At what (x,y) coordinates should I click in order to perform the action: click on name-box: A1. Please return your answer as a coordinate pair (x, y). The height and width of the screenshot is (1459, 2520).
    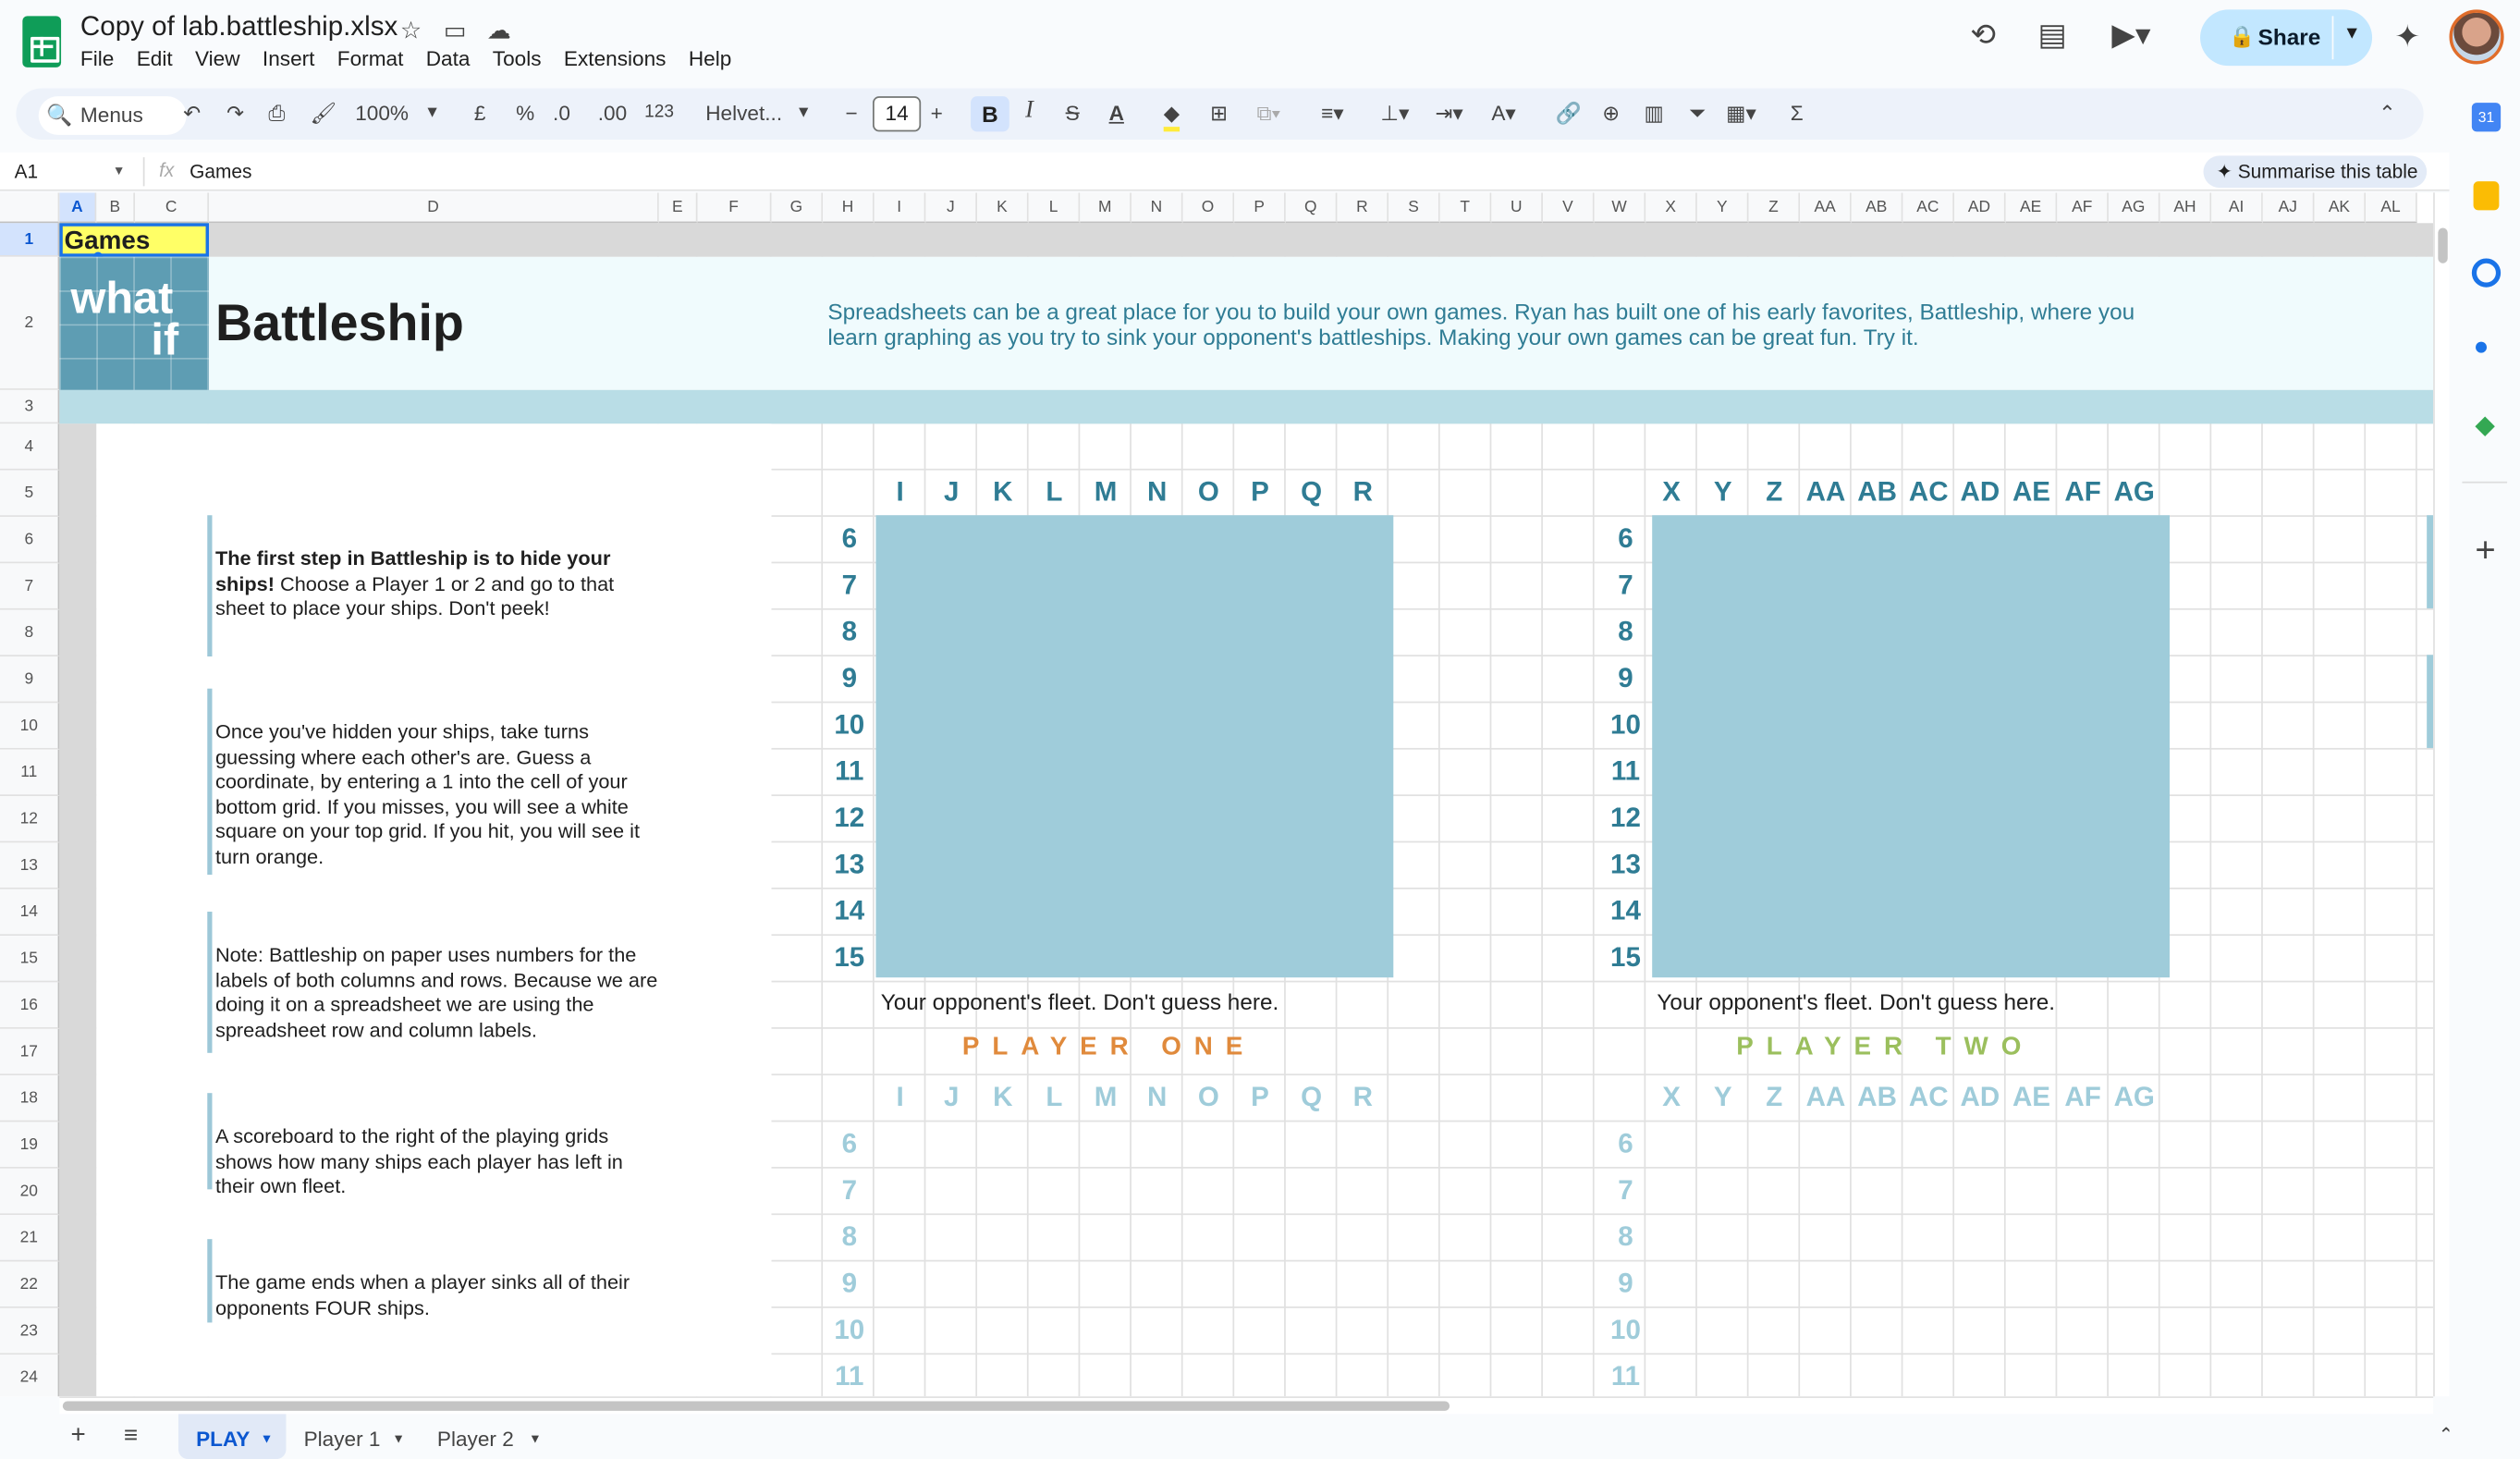
    Looking at the image, I should click on (27, 172).